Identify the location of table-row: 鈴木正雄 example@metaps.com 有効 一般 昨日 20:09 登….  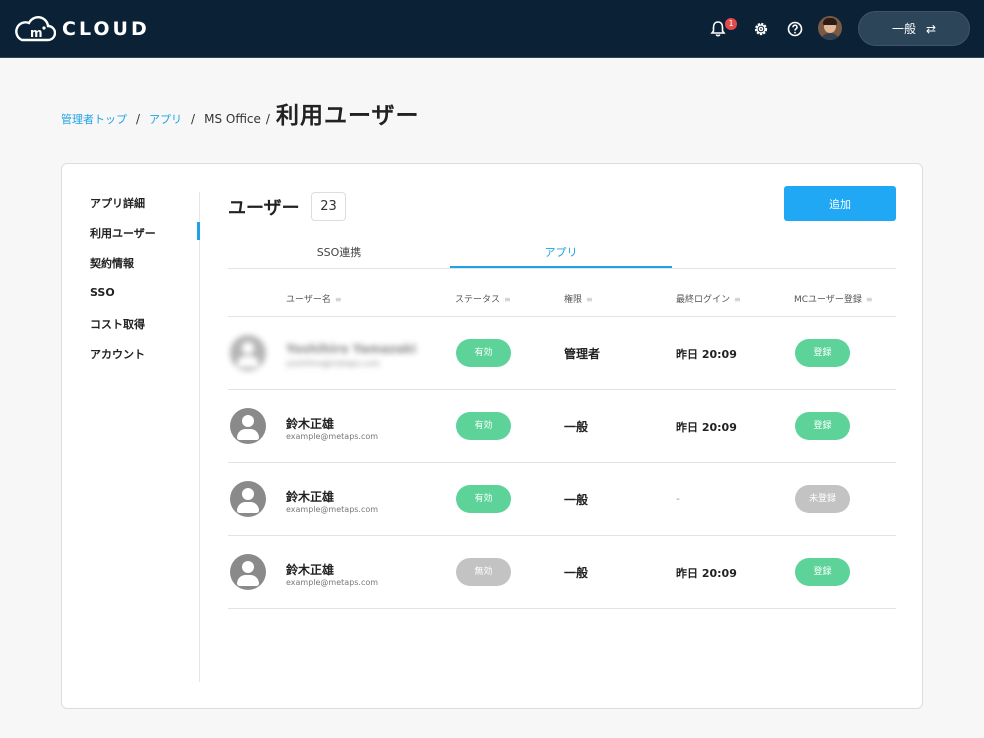
(562, 426).